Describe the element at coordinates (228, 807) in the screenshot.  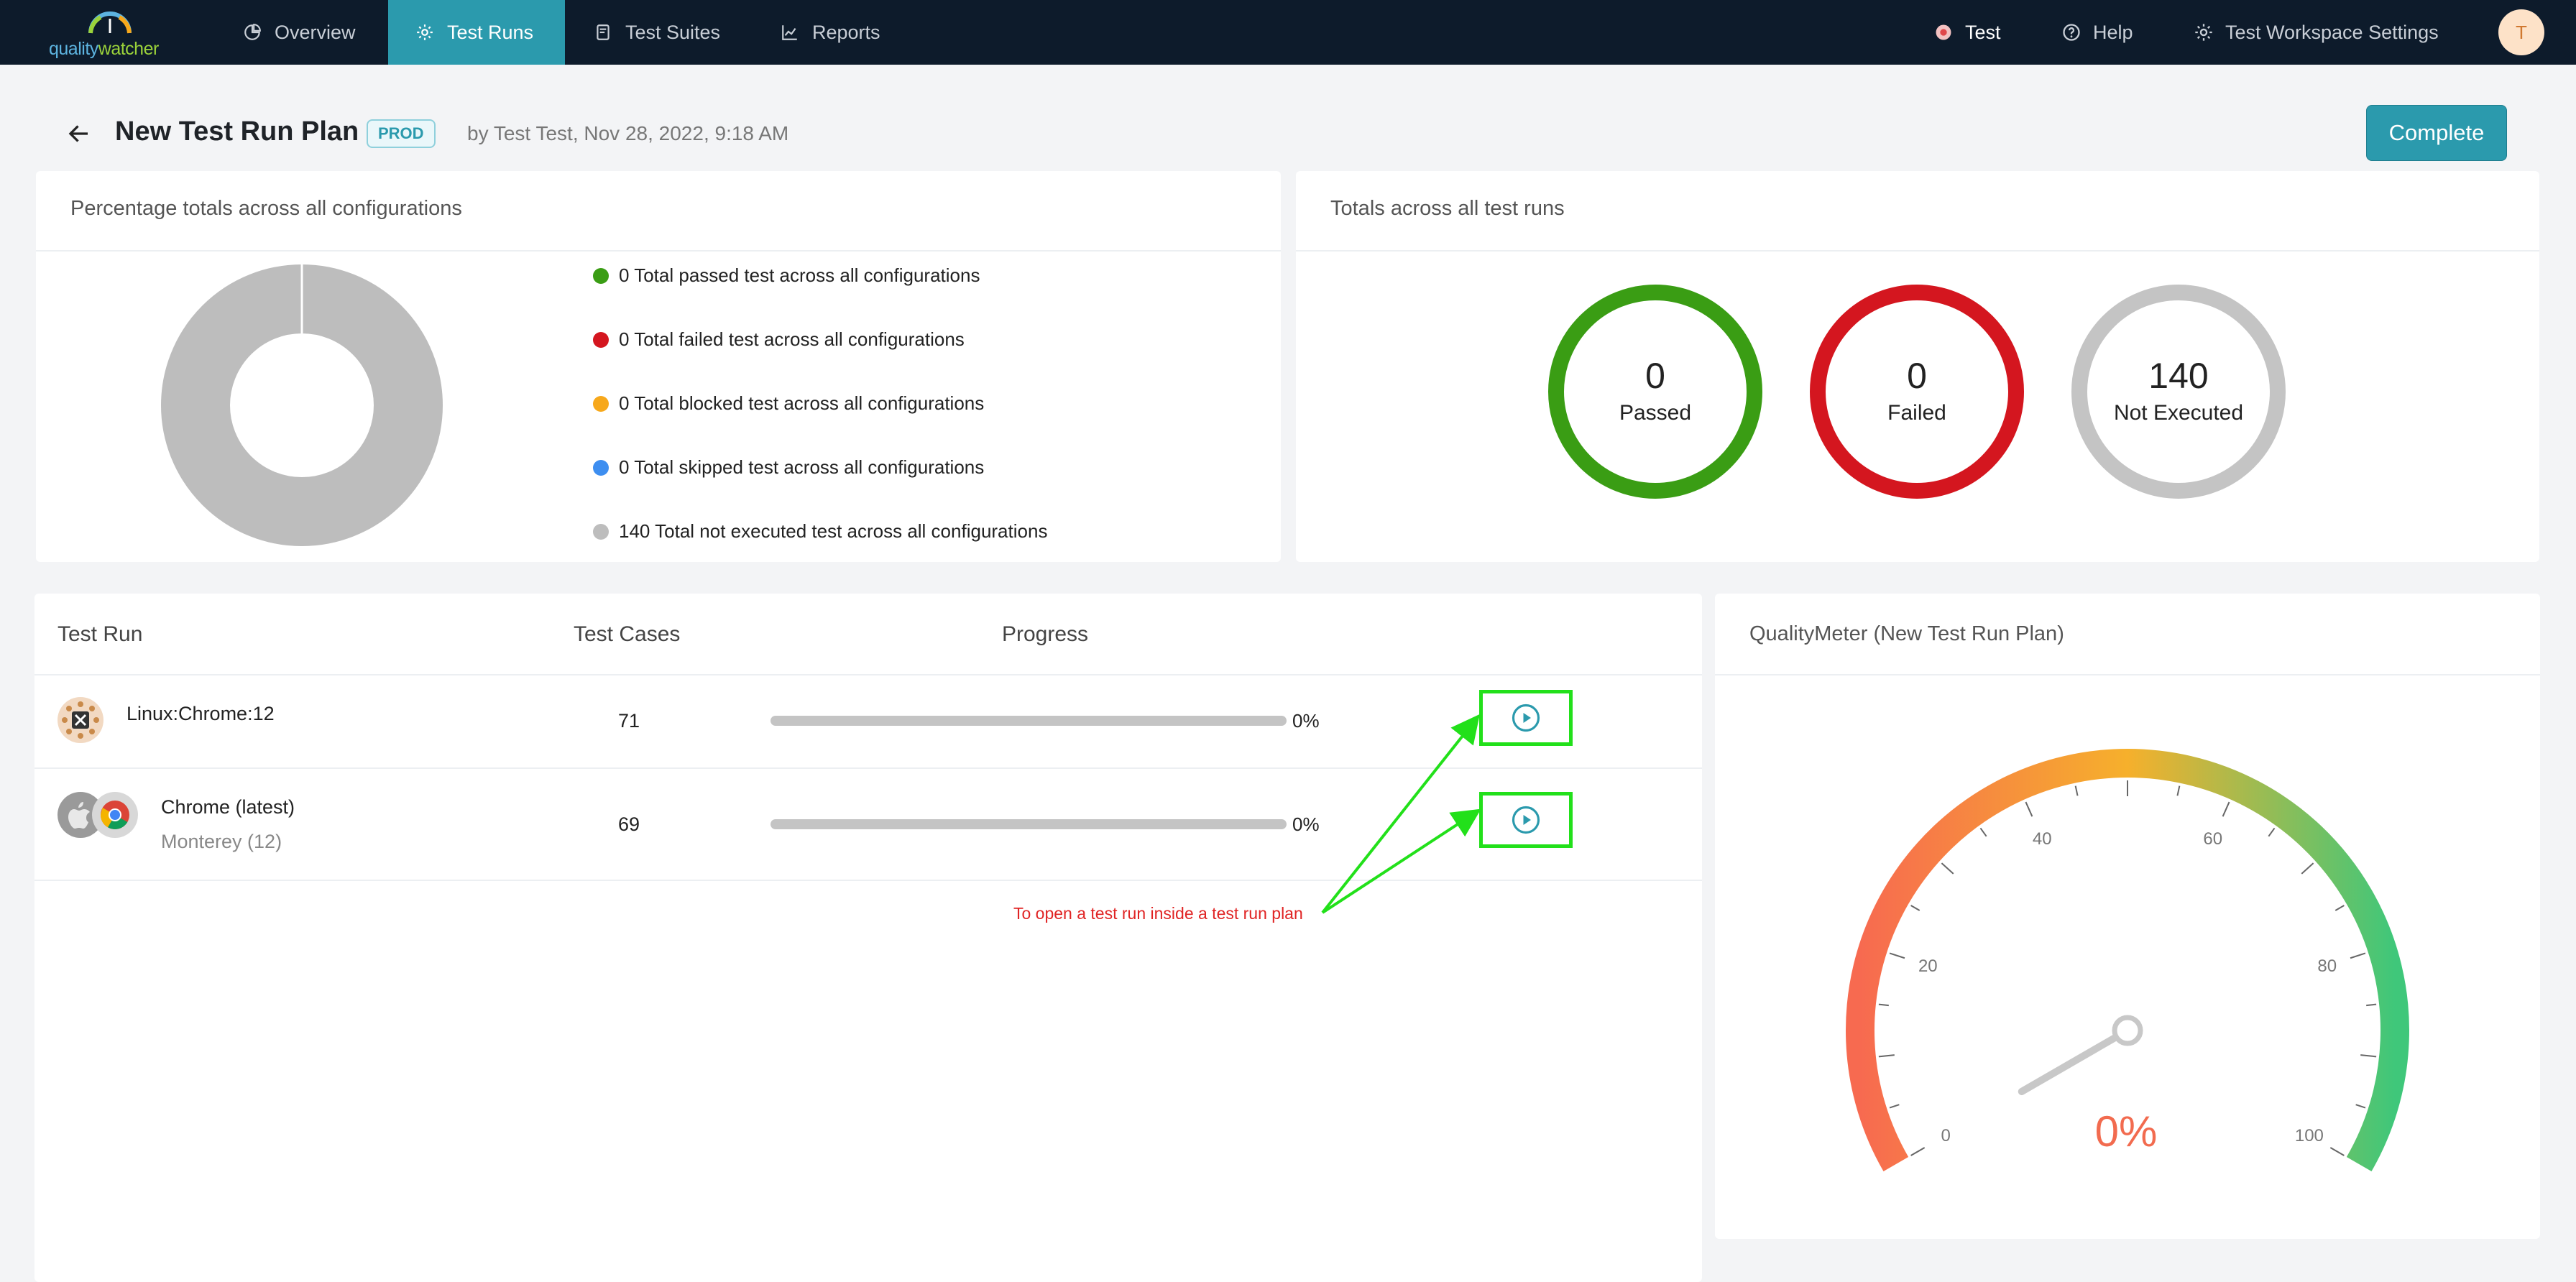
I see `run-name: Chrome (latest)` at that location.